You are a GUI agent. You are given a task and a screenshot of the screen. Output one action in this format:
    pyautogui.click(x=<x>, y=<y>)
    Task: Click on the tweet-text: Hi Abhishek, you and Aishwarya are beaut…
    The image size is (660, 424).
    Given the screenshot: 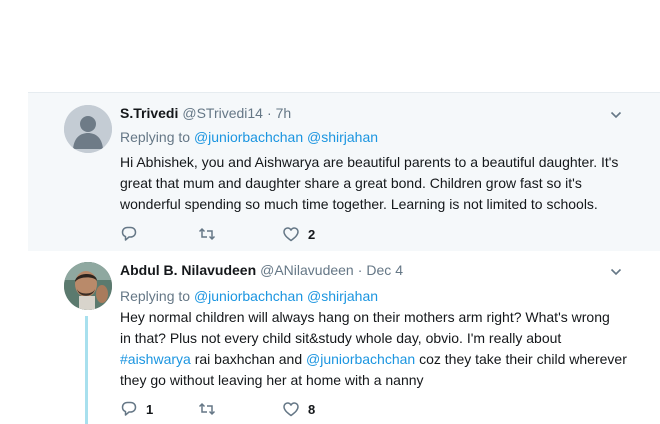 What is the action you would take?
    pyautogui.click(x=380, y=183)
    